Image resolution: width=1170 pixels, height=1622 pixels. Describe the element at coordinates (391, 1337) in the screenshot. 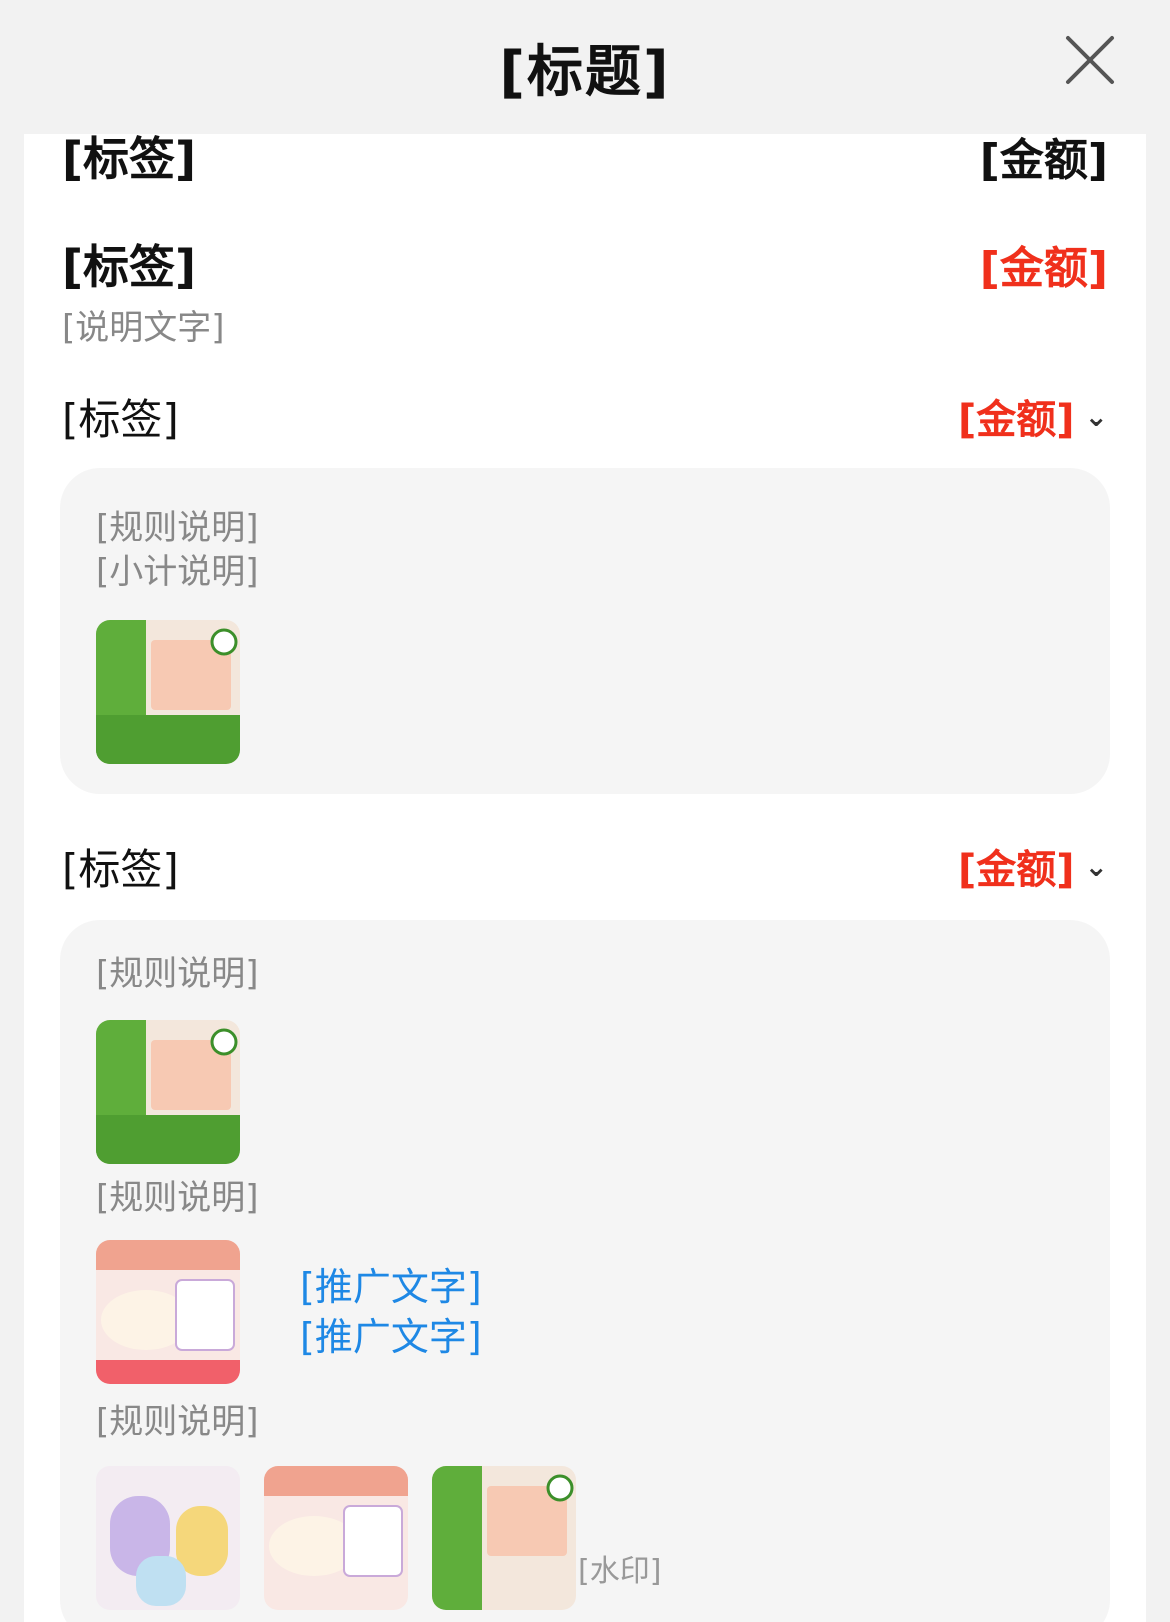

I see `promo-line2: [推广文字]` at that location.